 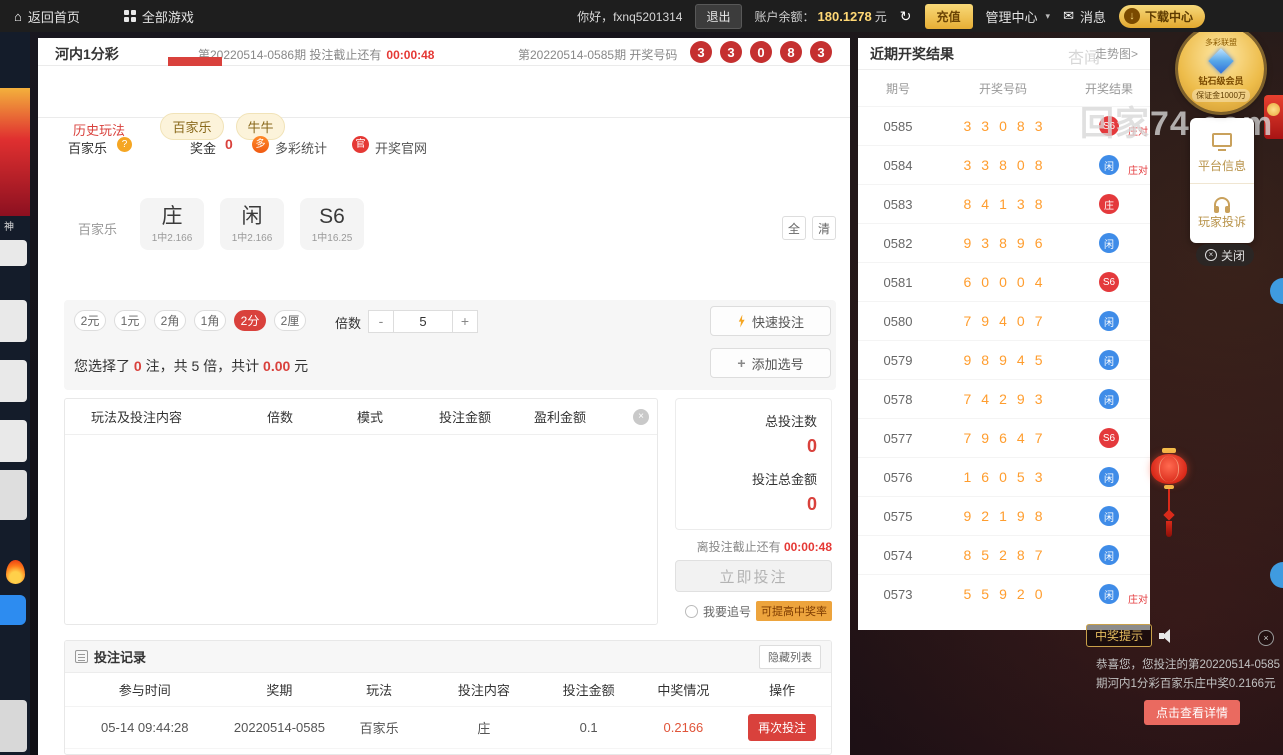 I want to click on rebet-button: 再次投注, so click(x=782, y=727).